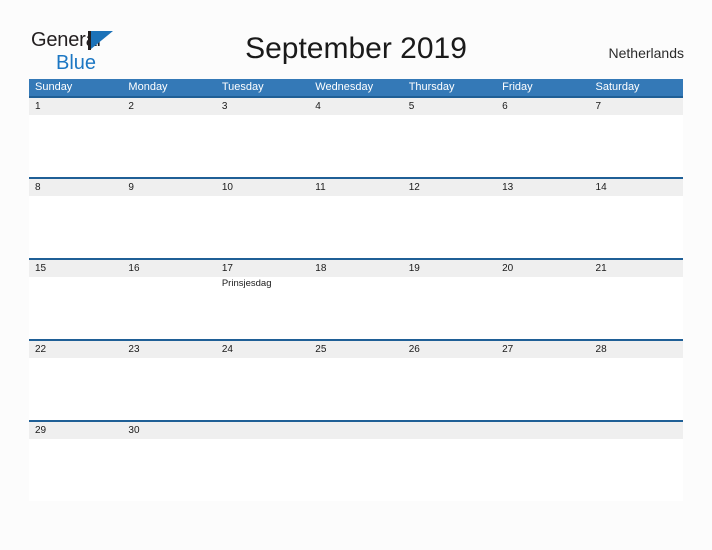 The image size is (712, 550). I want to click on day-number: 17, so click(262, 268).